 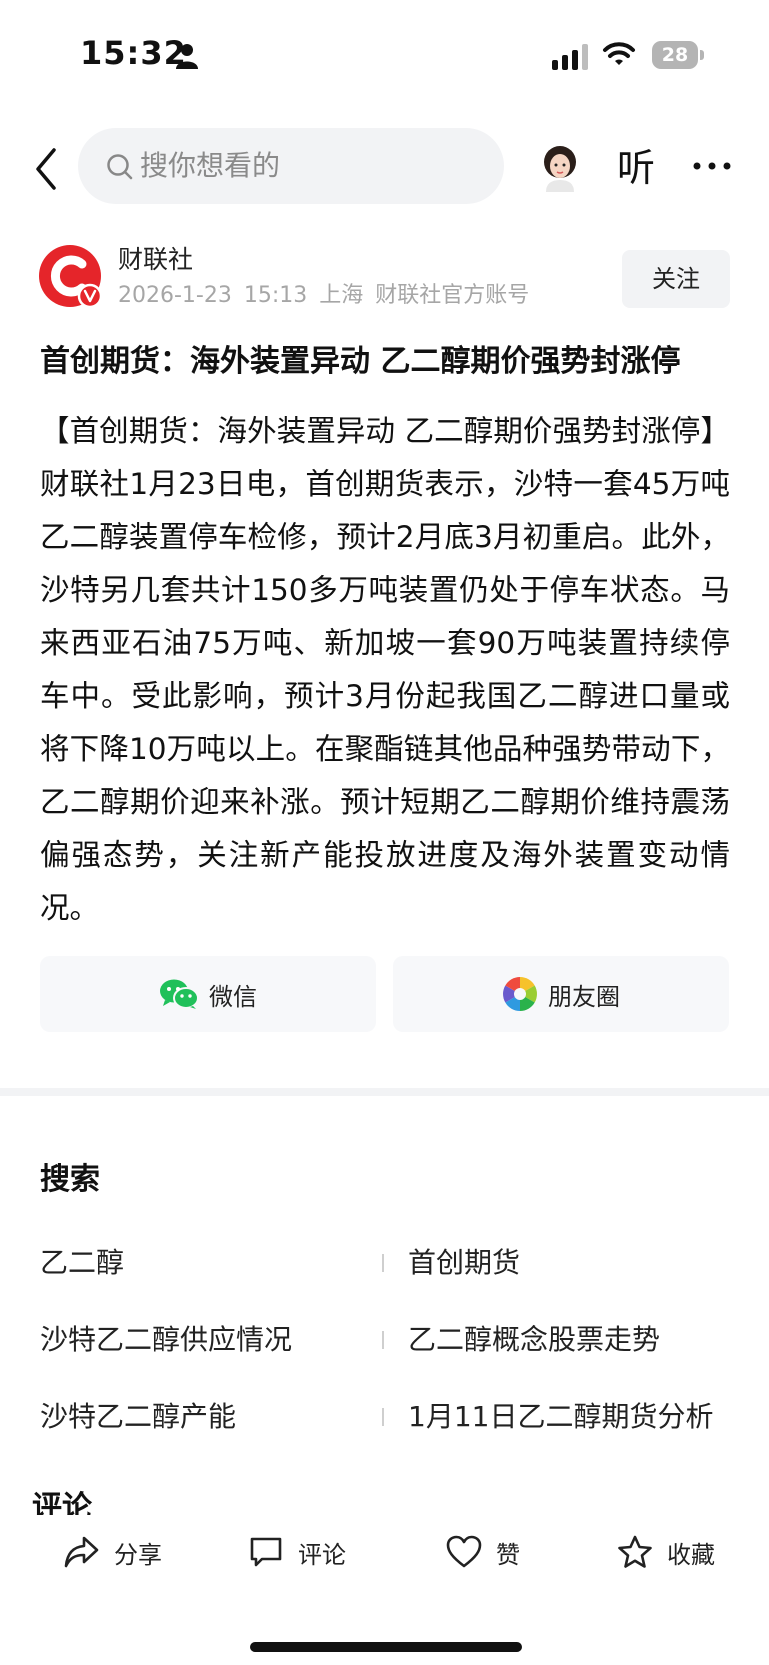 I want to click on comment-action: 评论, so click(x=297, y=1552).